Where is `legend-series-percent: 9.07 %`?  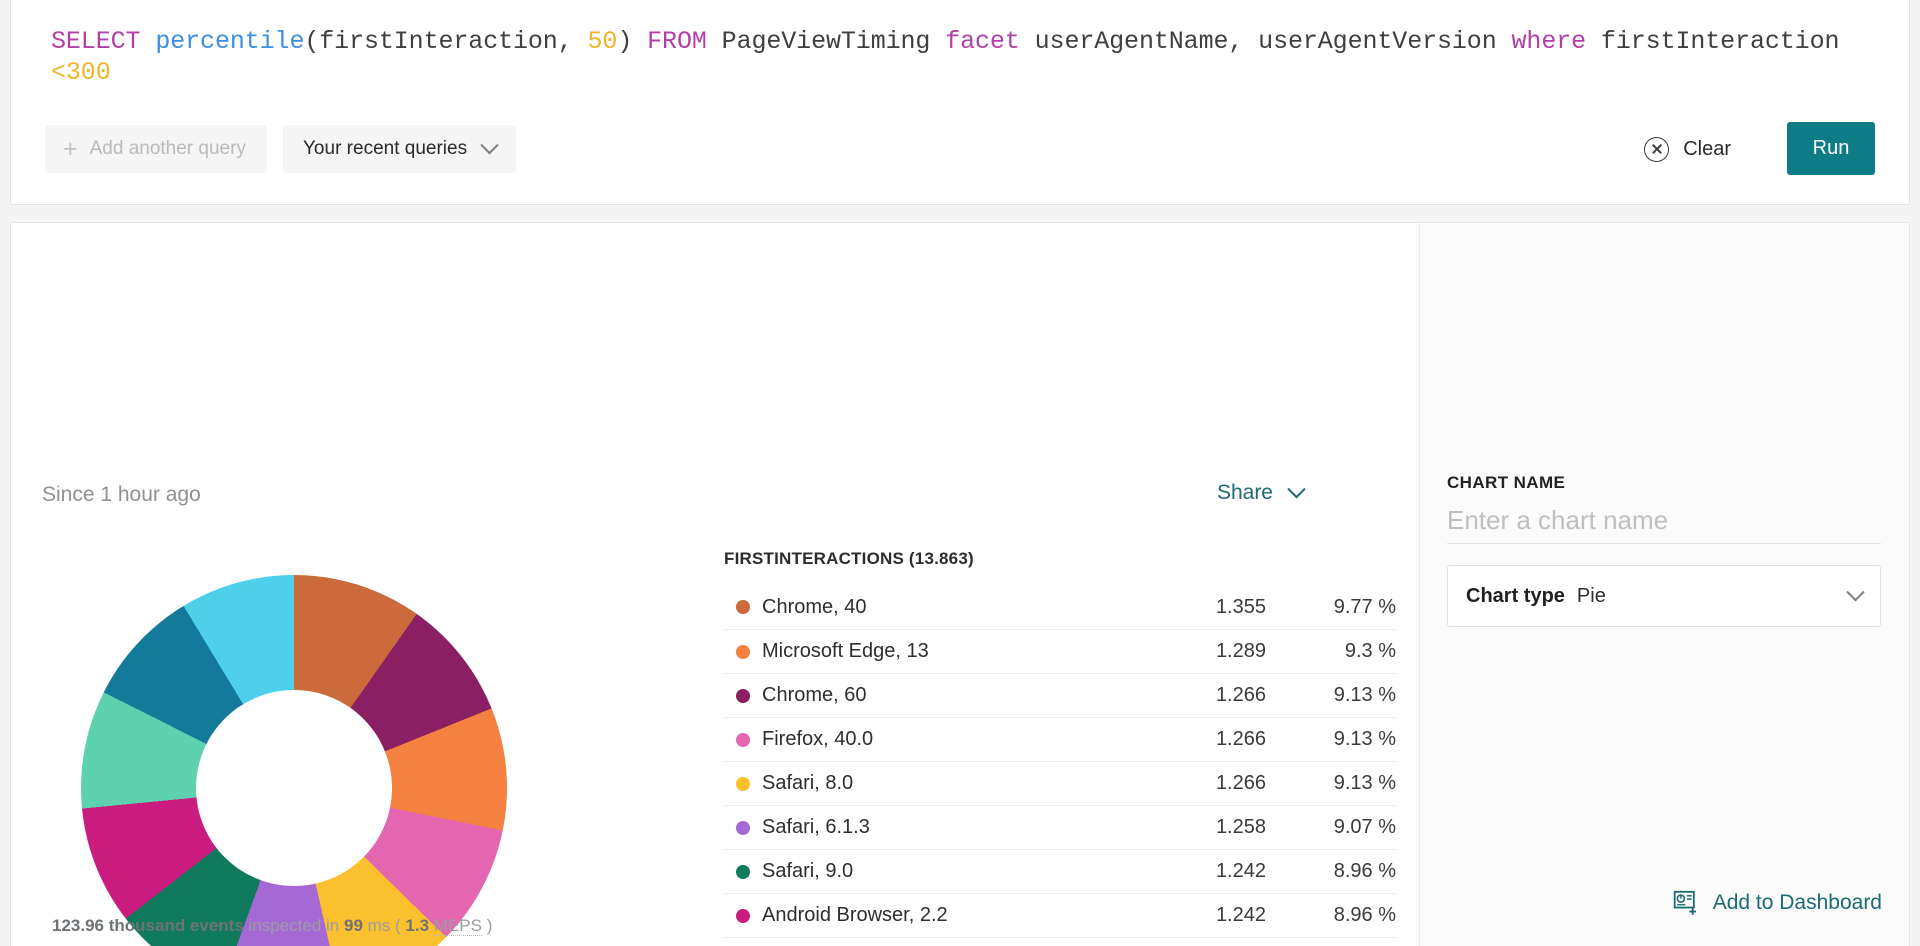
legend-series-percent: 9.07 % is located at coordinates (1364, 827).